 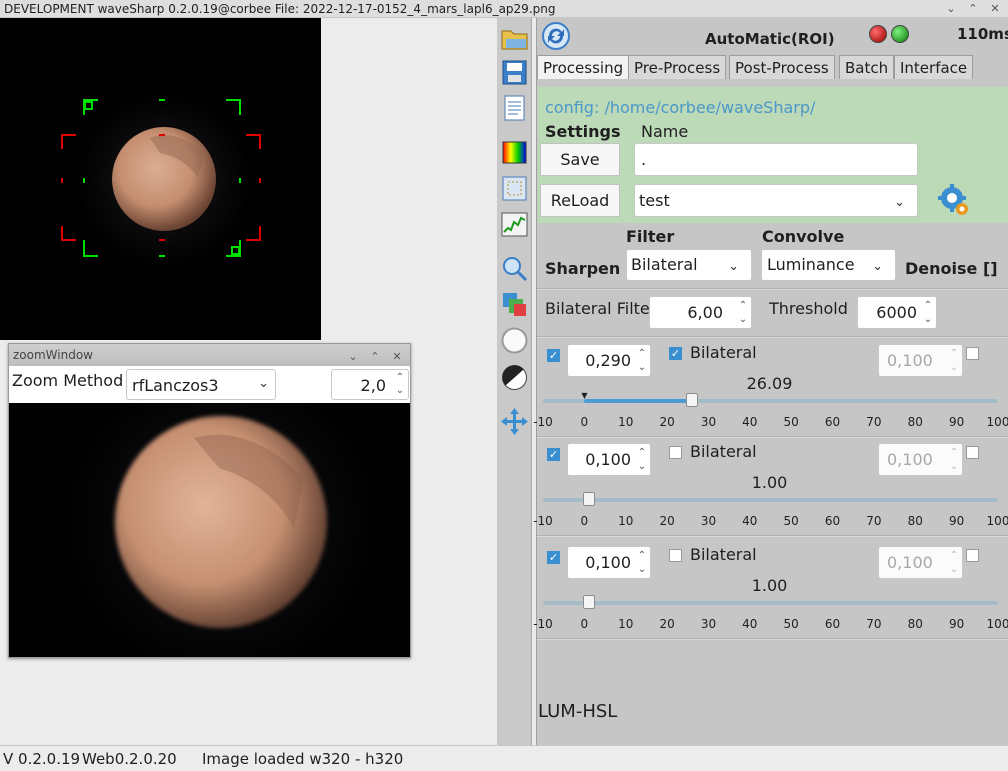 I want to click on tab-pre-process: Pre-Process, so click(x=677, y=67).